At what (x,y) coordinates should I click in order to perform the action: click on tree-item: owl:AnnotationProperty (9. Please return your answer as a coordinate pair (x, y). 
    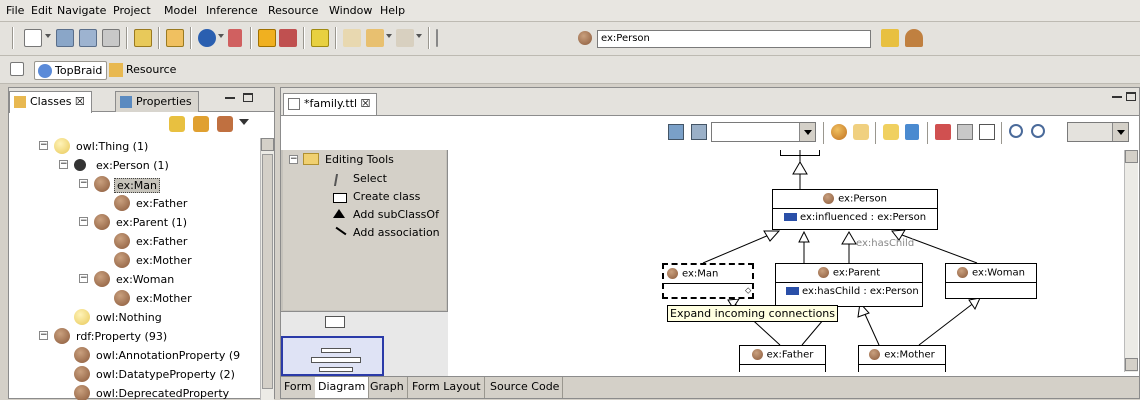
    Looking at the image, I should click on (134, 356).